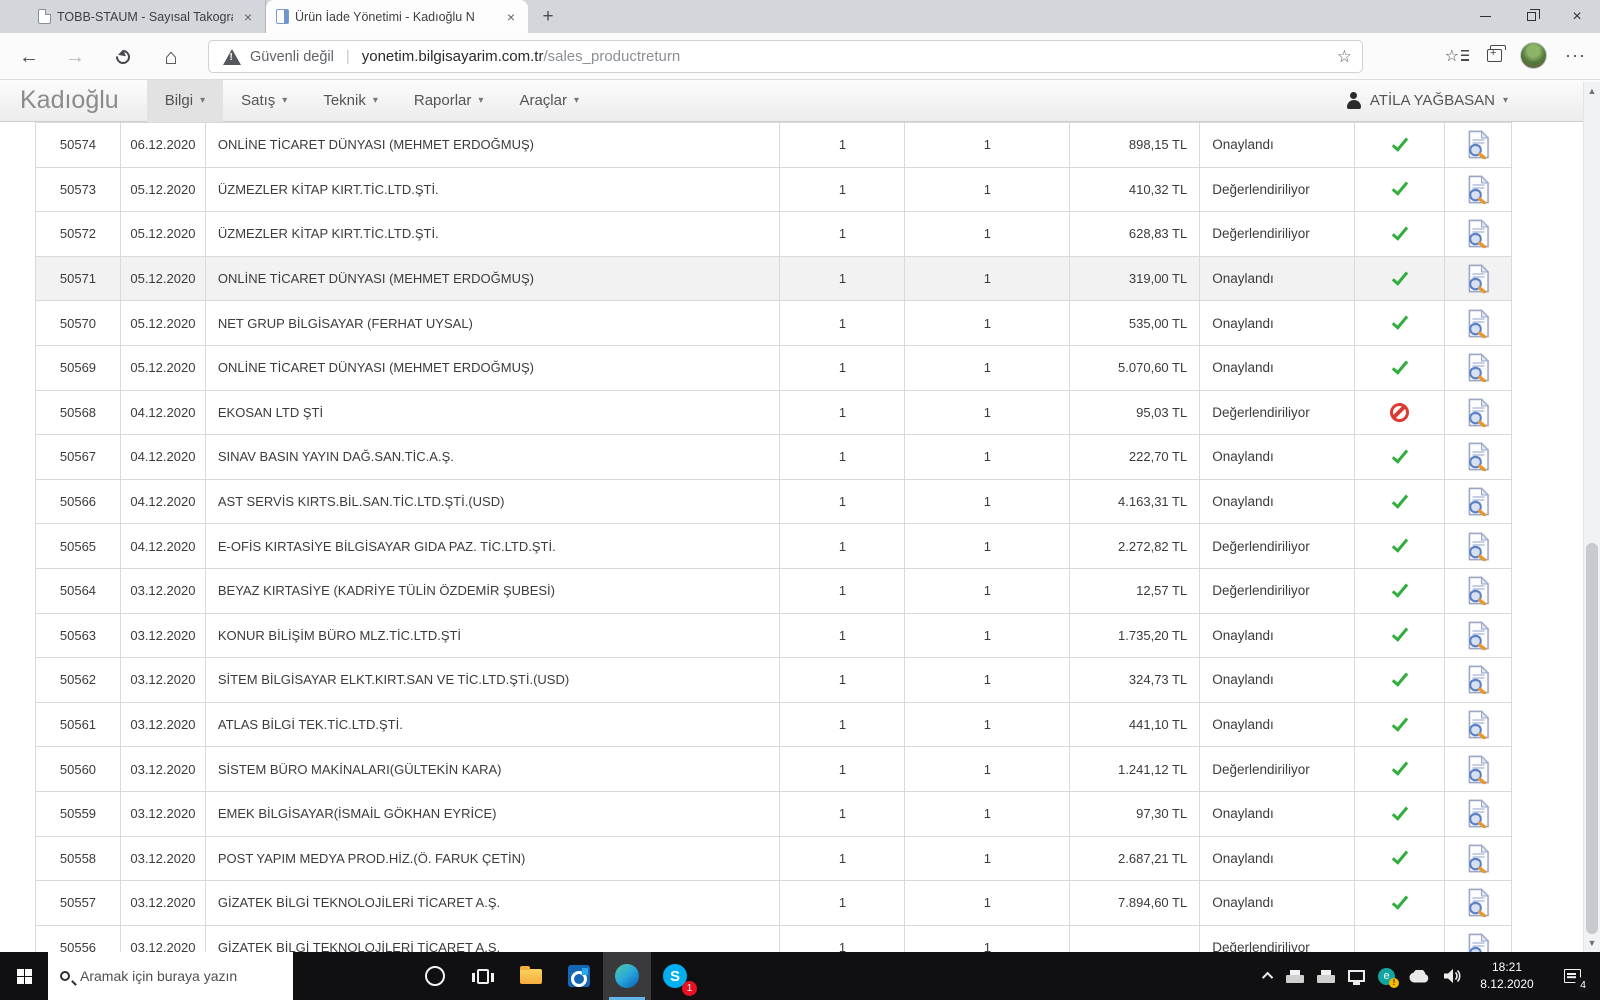  I want to click on brand-logo: Kadıoğlu, so click(69, 100).